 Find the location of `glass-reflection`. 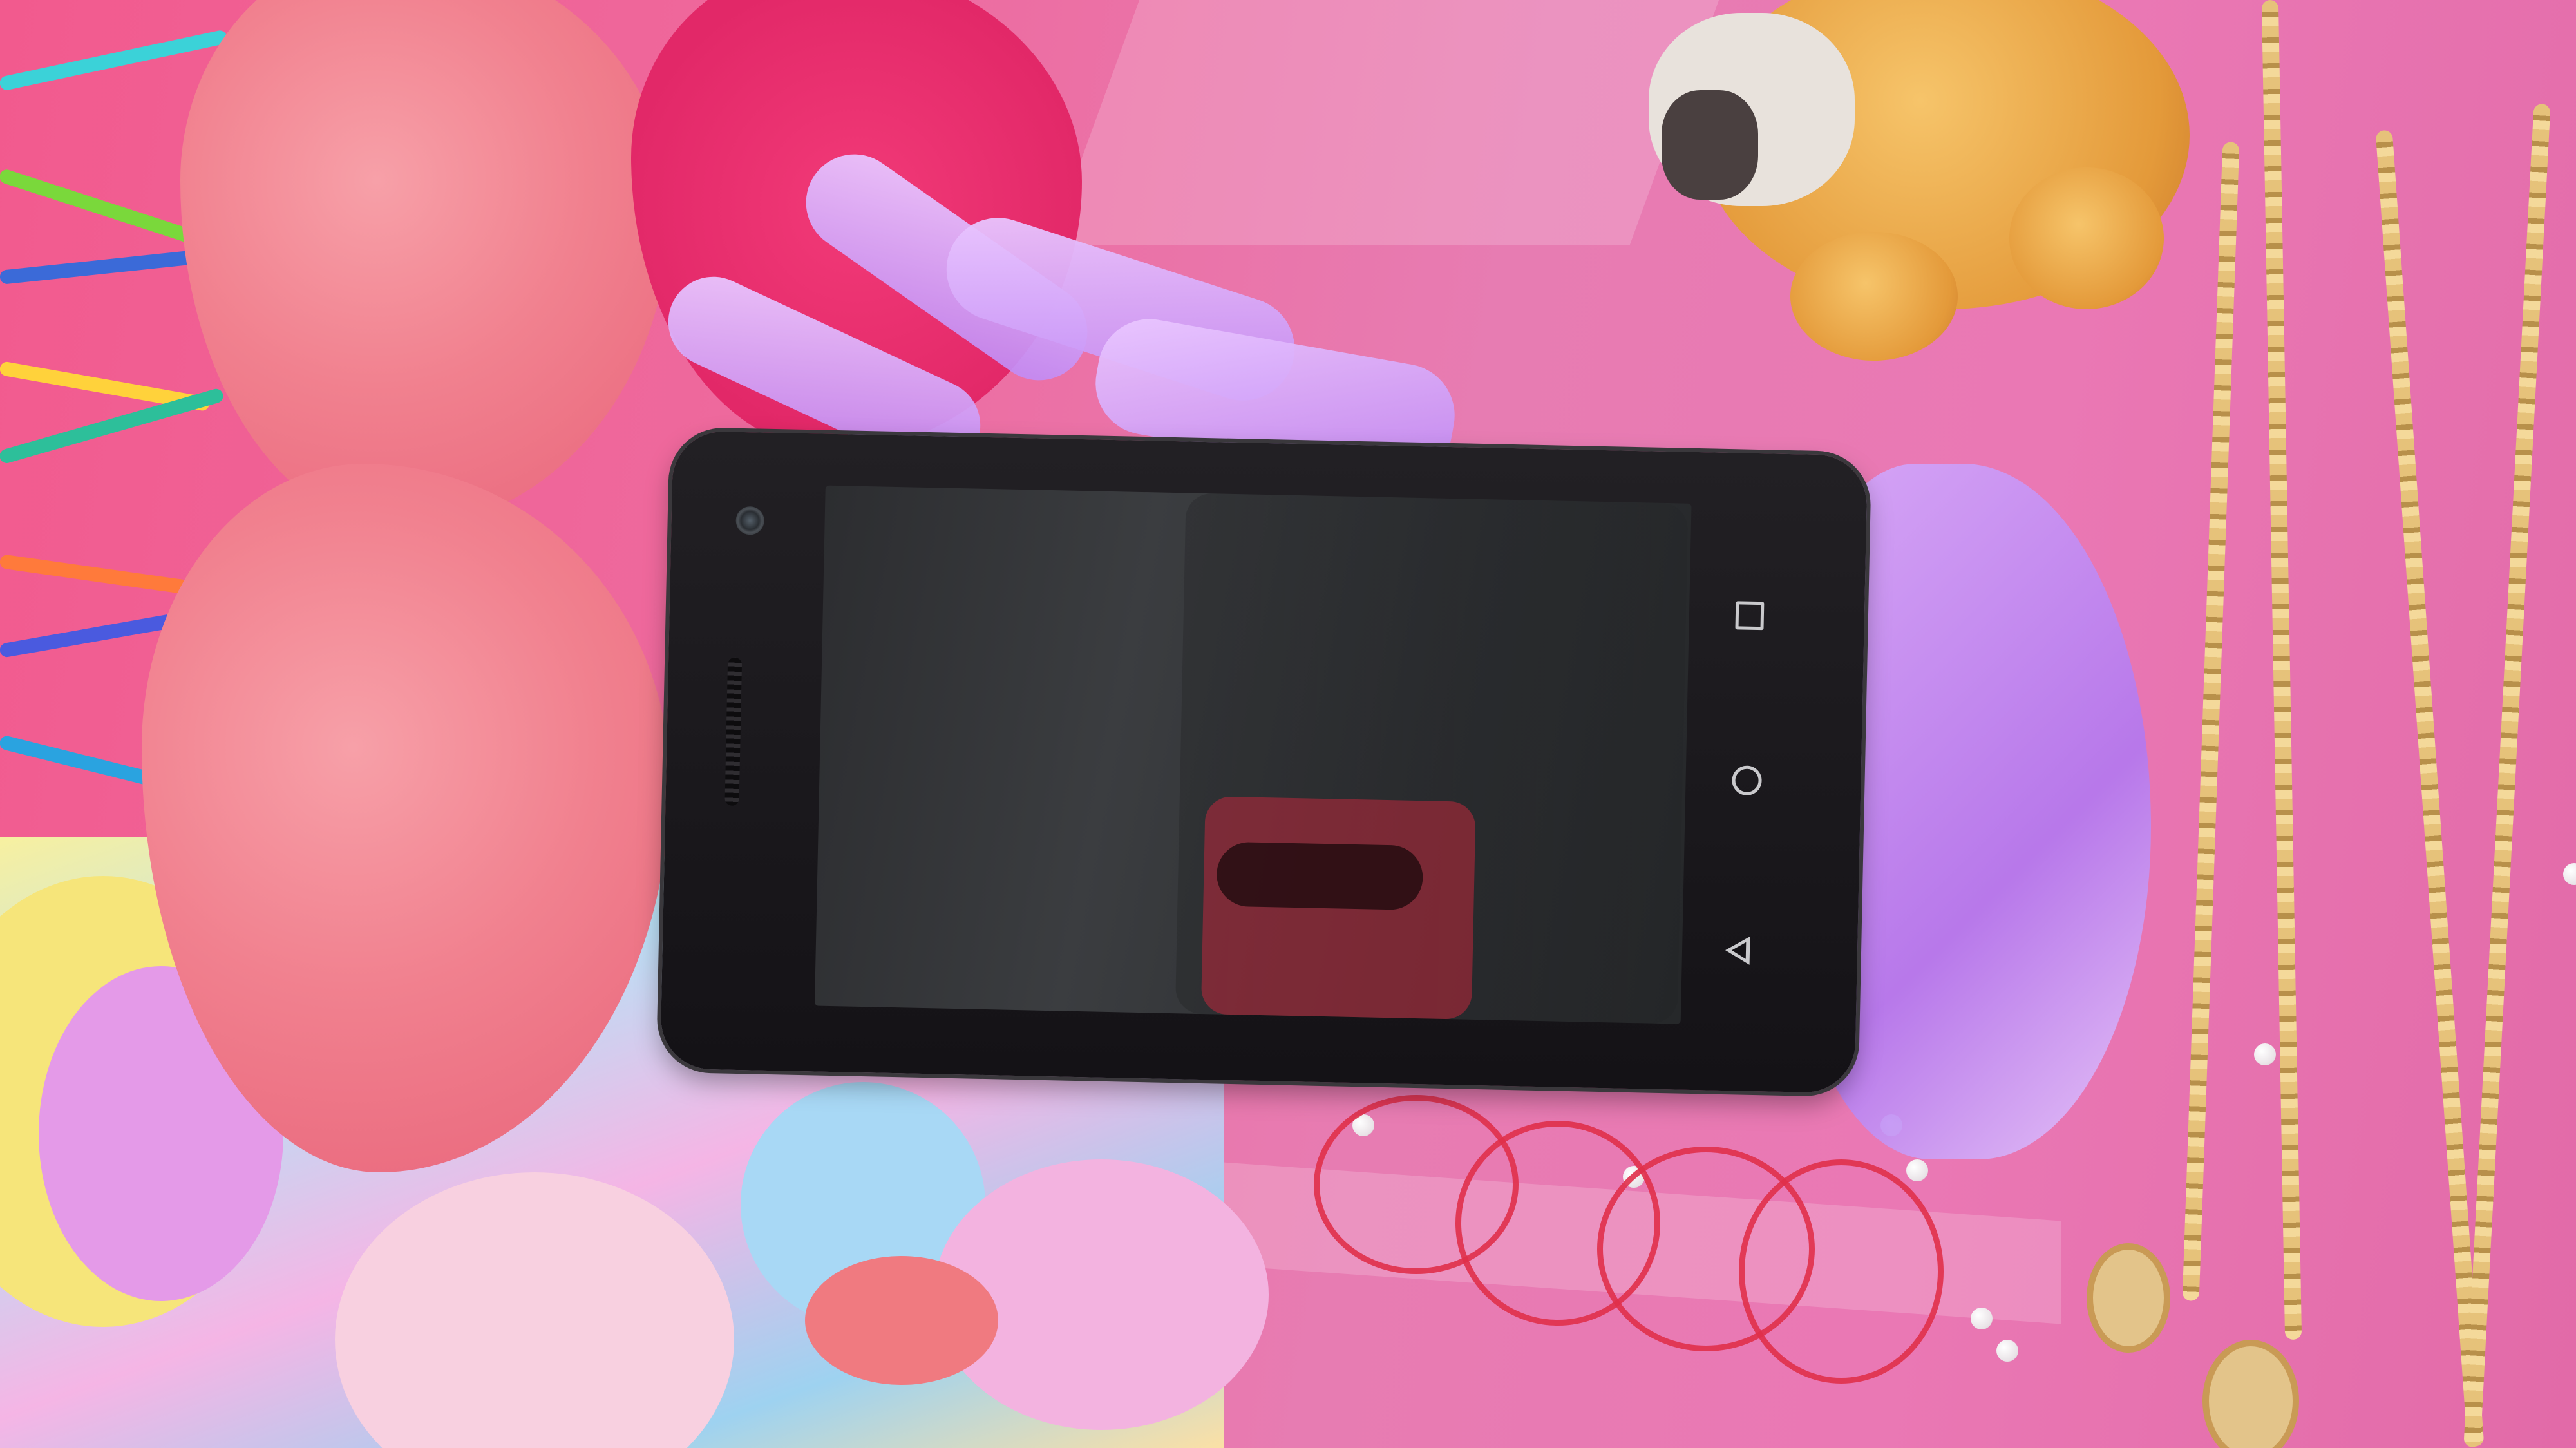

glass-reflection is located at coordinates (1384, 122).